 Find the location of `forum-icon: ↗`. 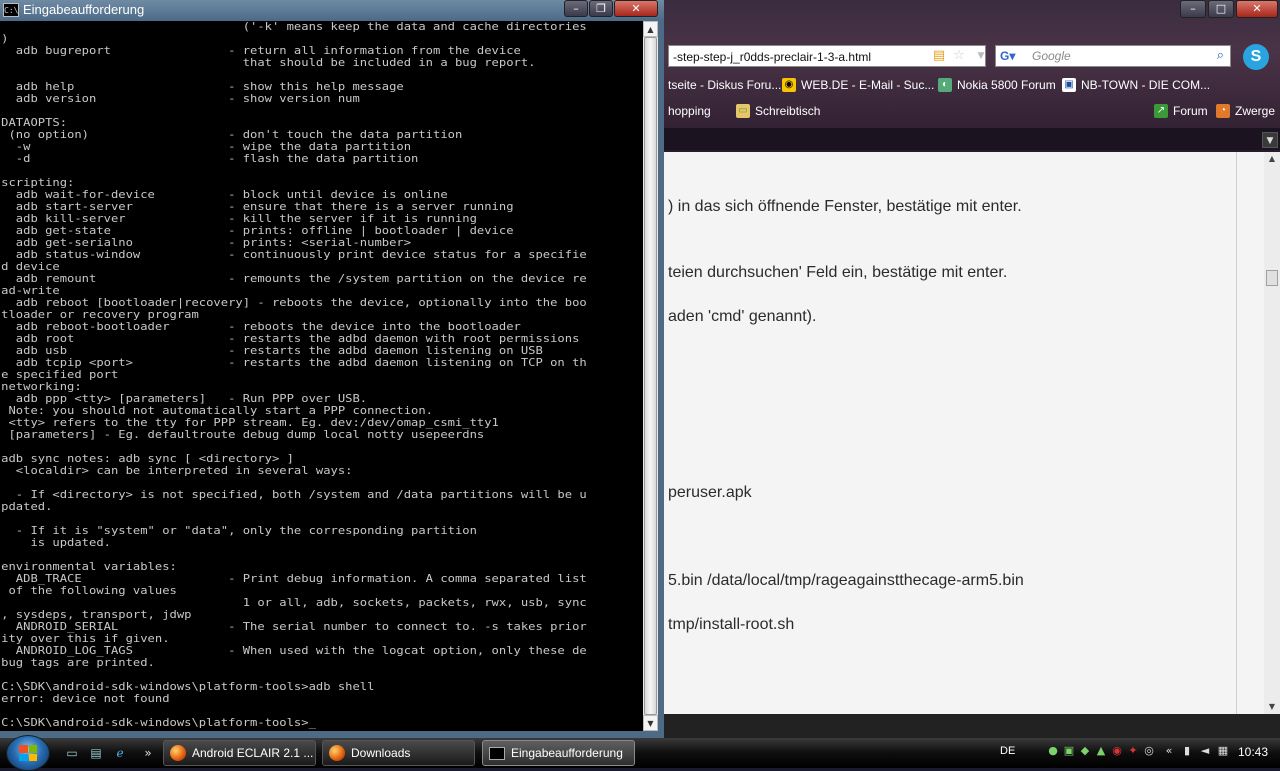

forum-icon: ↗ is located at coordinates (1161, 111).